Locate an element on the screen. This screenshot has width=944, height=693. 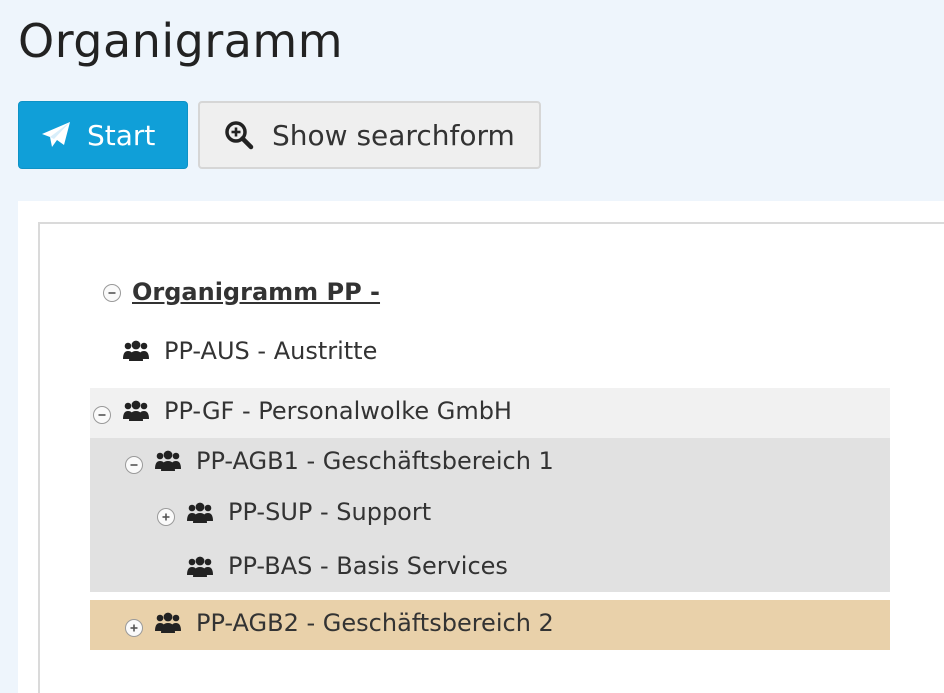
tree-node-selected: PP-AGB2 - Geschäftsbereich 2 is located at coordinates (490, 625).